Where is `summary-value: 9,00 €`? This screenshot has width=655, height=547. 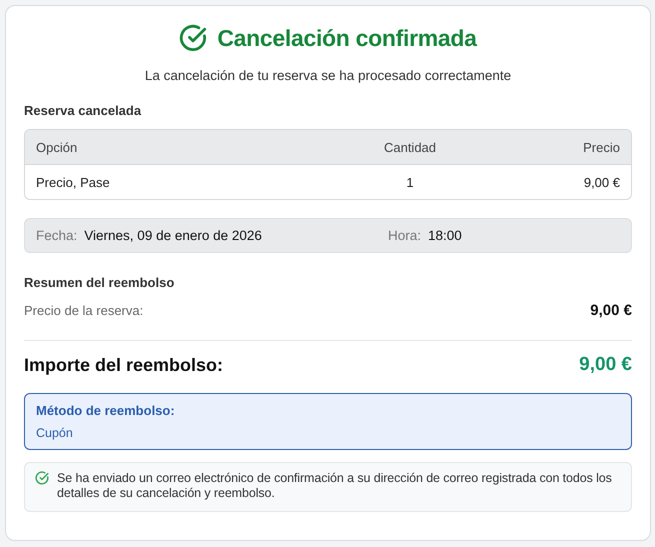
summary-value: 9,00 € is located at coordinates (611, 310).